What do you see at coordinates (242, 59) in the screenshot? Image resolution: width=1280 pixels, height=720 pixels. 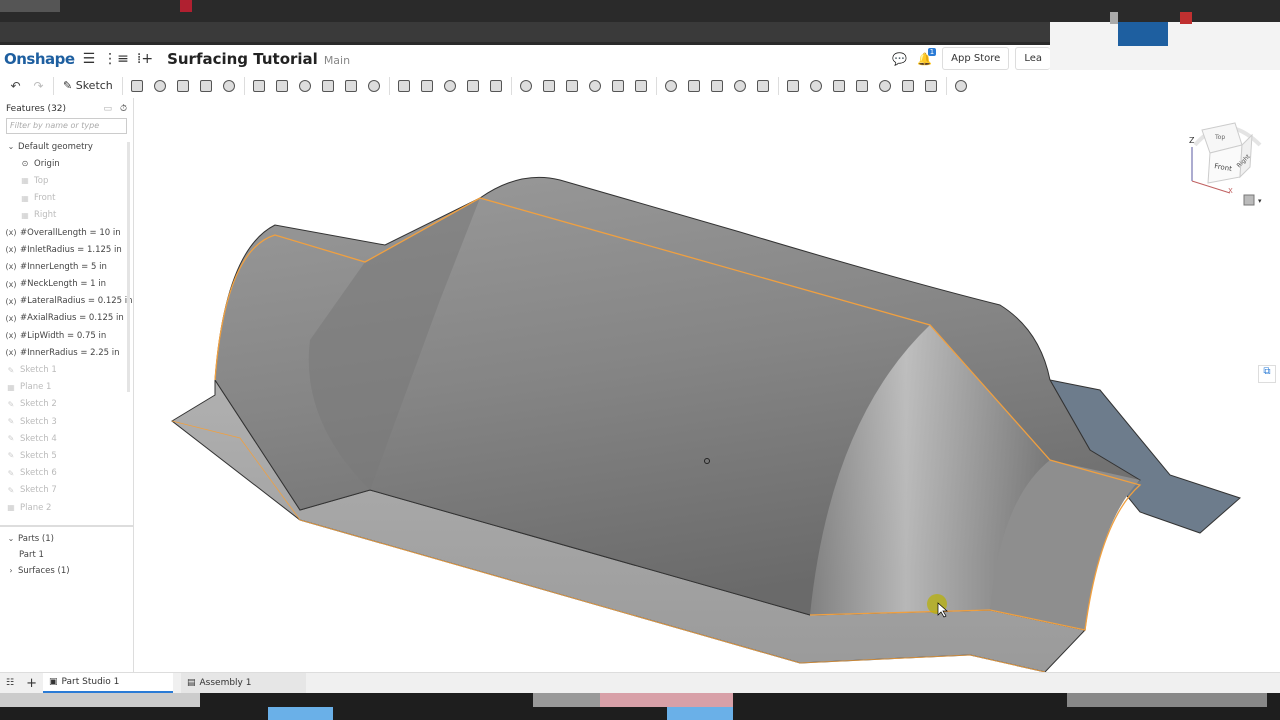 I see `document-title: Surfacing Tutorial` at bounding box center [242, 59].